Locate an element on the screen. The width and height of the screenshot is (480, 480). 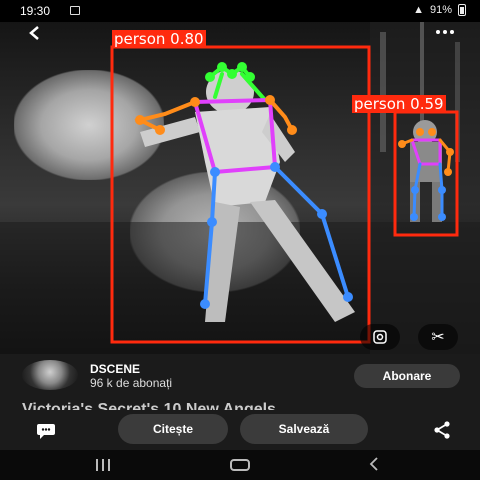
lens-search-icon is located at coordinates (380, 337).